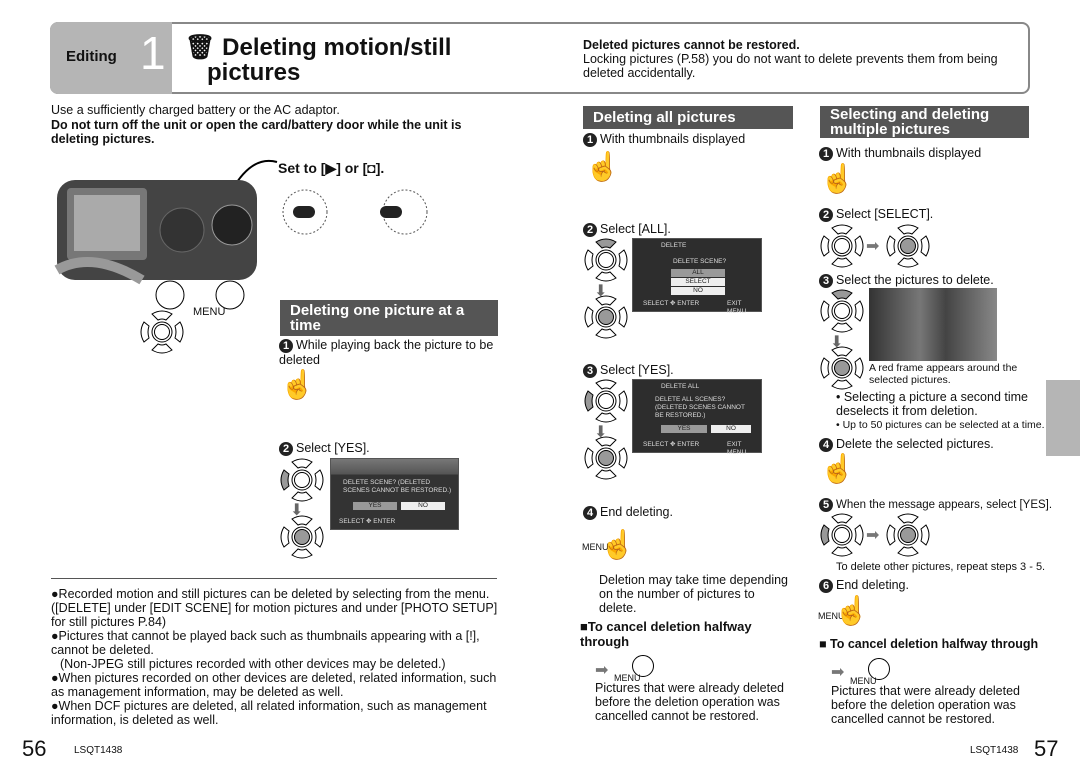 Image resolution: width=1080 pixels, height=767 pixels. Describe the element at coordinates (994, 750) in the screenshot. I see `doc-code-right: LSQT1438` at that location.